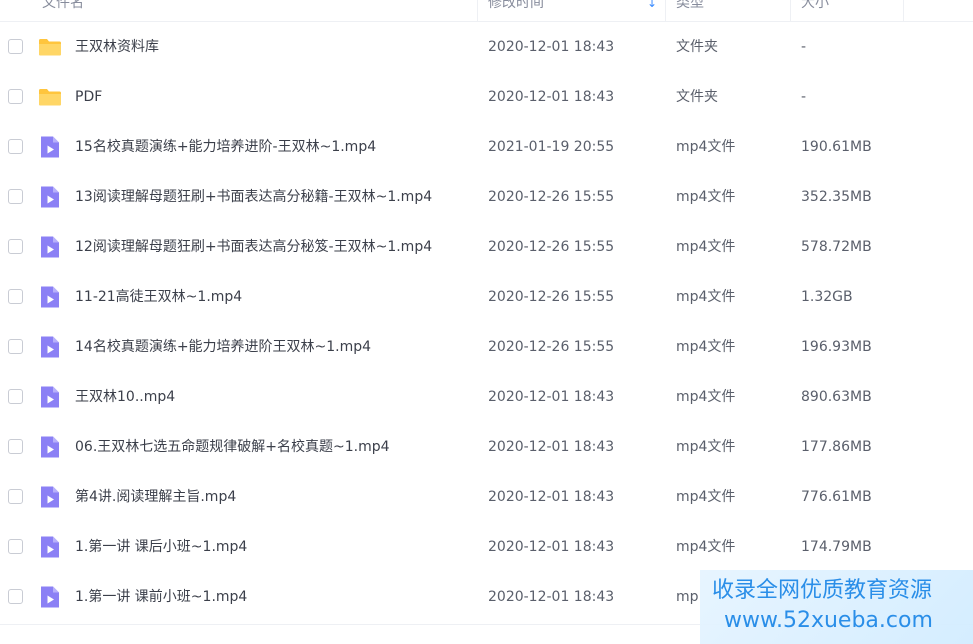 This screenshot has width=973, height=644. What do you see at coordinates (158, 297) in the screenshot?
I see `file-name: 11-21高徒王双林~1.mp4` at bounding box center [158, 297].